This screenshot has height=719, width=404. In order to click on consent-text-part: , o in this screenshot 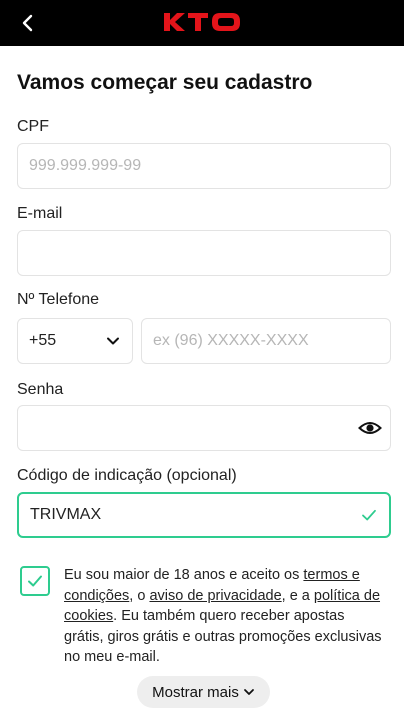, I will do `click(139, 595)`.